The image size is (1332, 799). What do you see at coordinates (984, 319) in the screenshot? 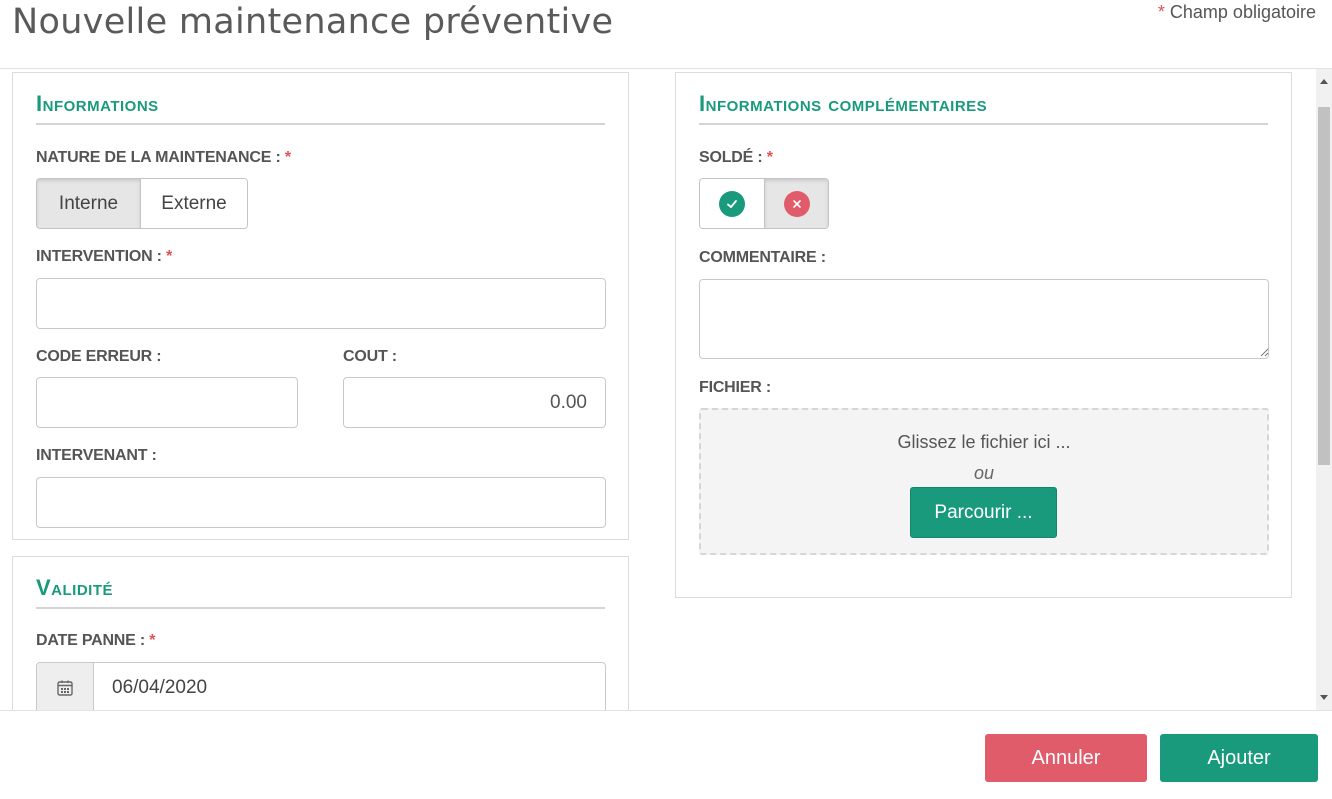
I see `commentaire-textarea` at bounding box center [984, 319].